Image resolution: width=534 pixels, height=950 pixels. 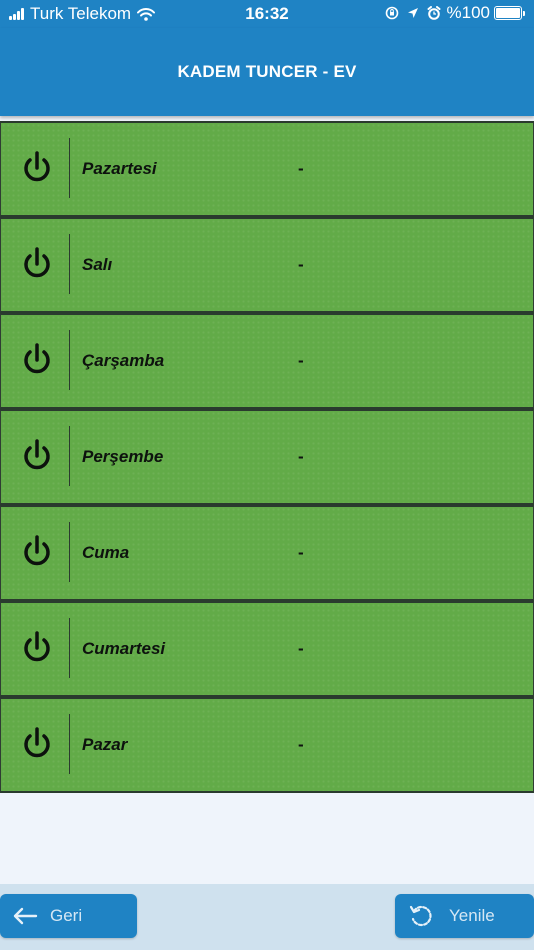 What do you see at coordinates (123, 456) in the screenshot?
I see `day-label: Perşembe` at bounding box center [123, 456].